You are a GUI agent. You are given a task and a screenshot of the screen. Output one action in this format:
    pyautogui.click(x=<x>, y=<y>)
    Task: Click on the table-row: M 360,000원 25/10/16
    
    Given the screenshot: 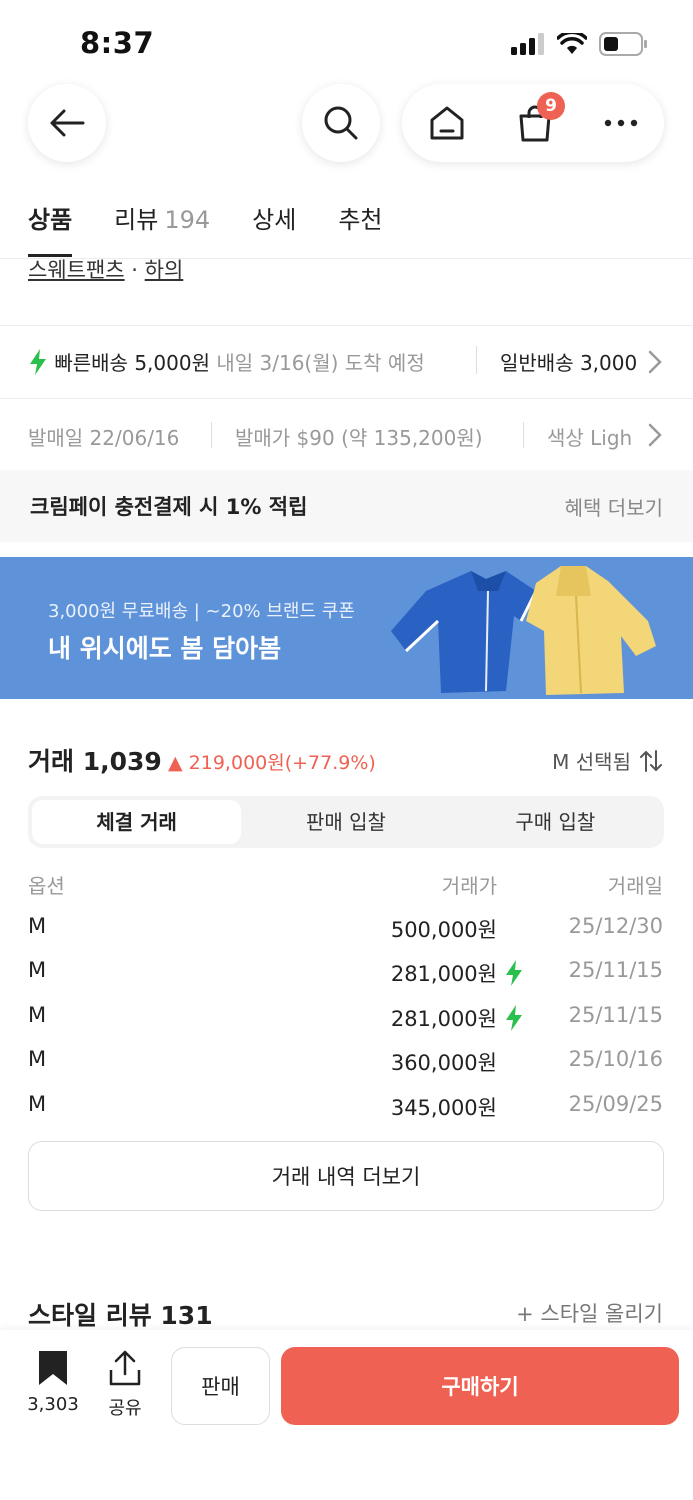 What is the action you would take?
    pyautogui.click(x=346, y=1069)
    